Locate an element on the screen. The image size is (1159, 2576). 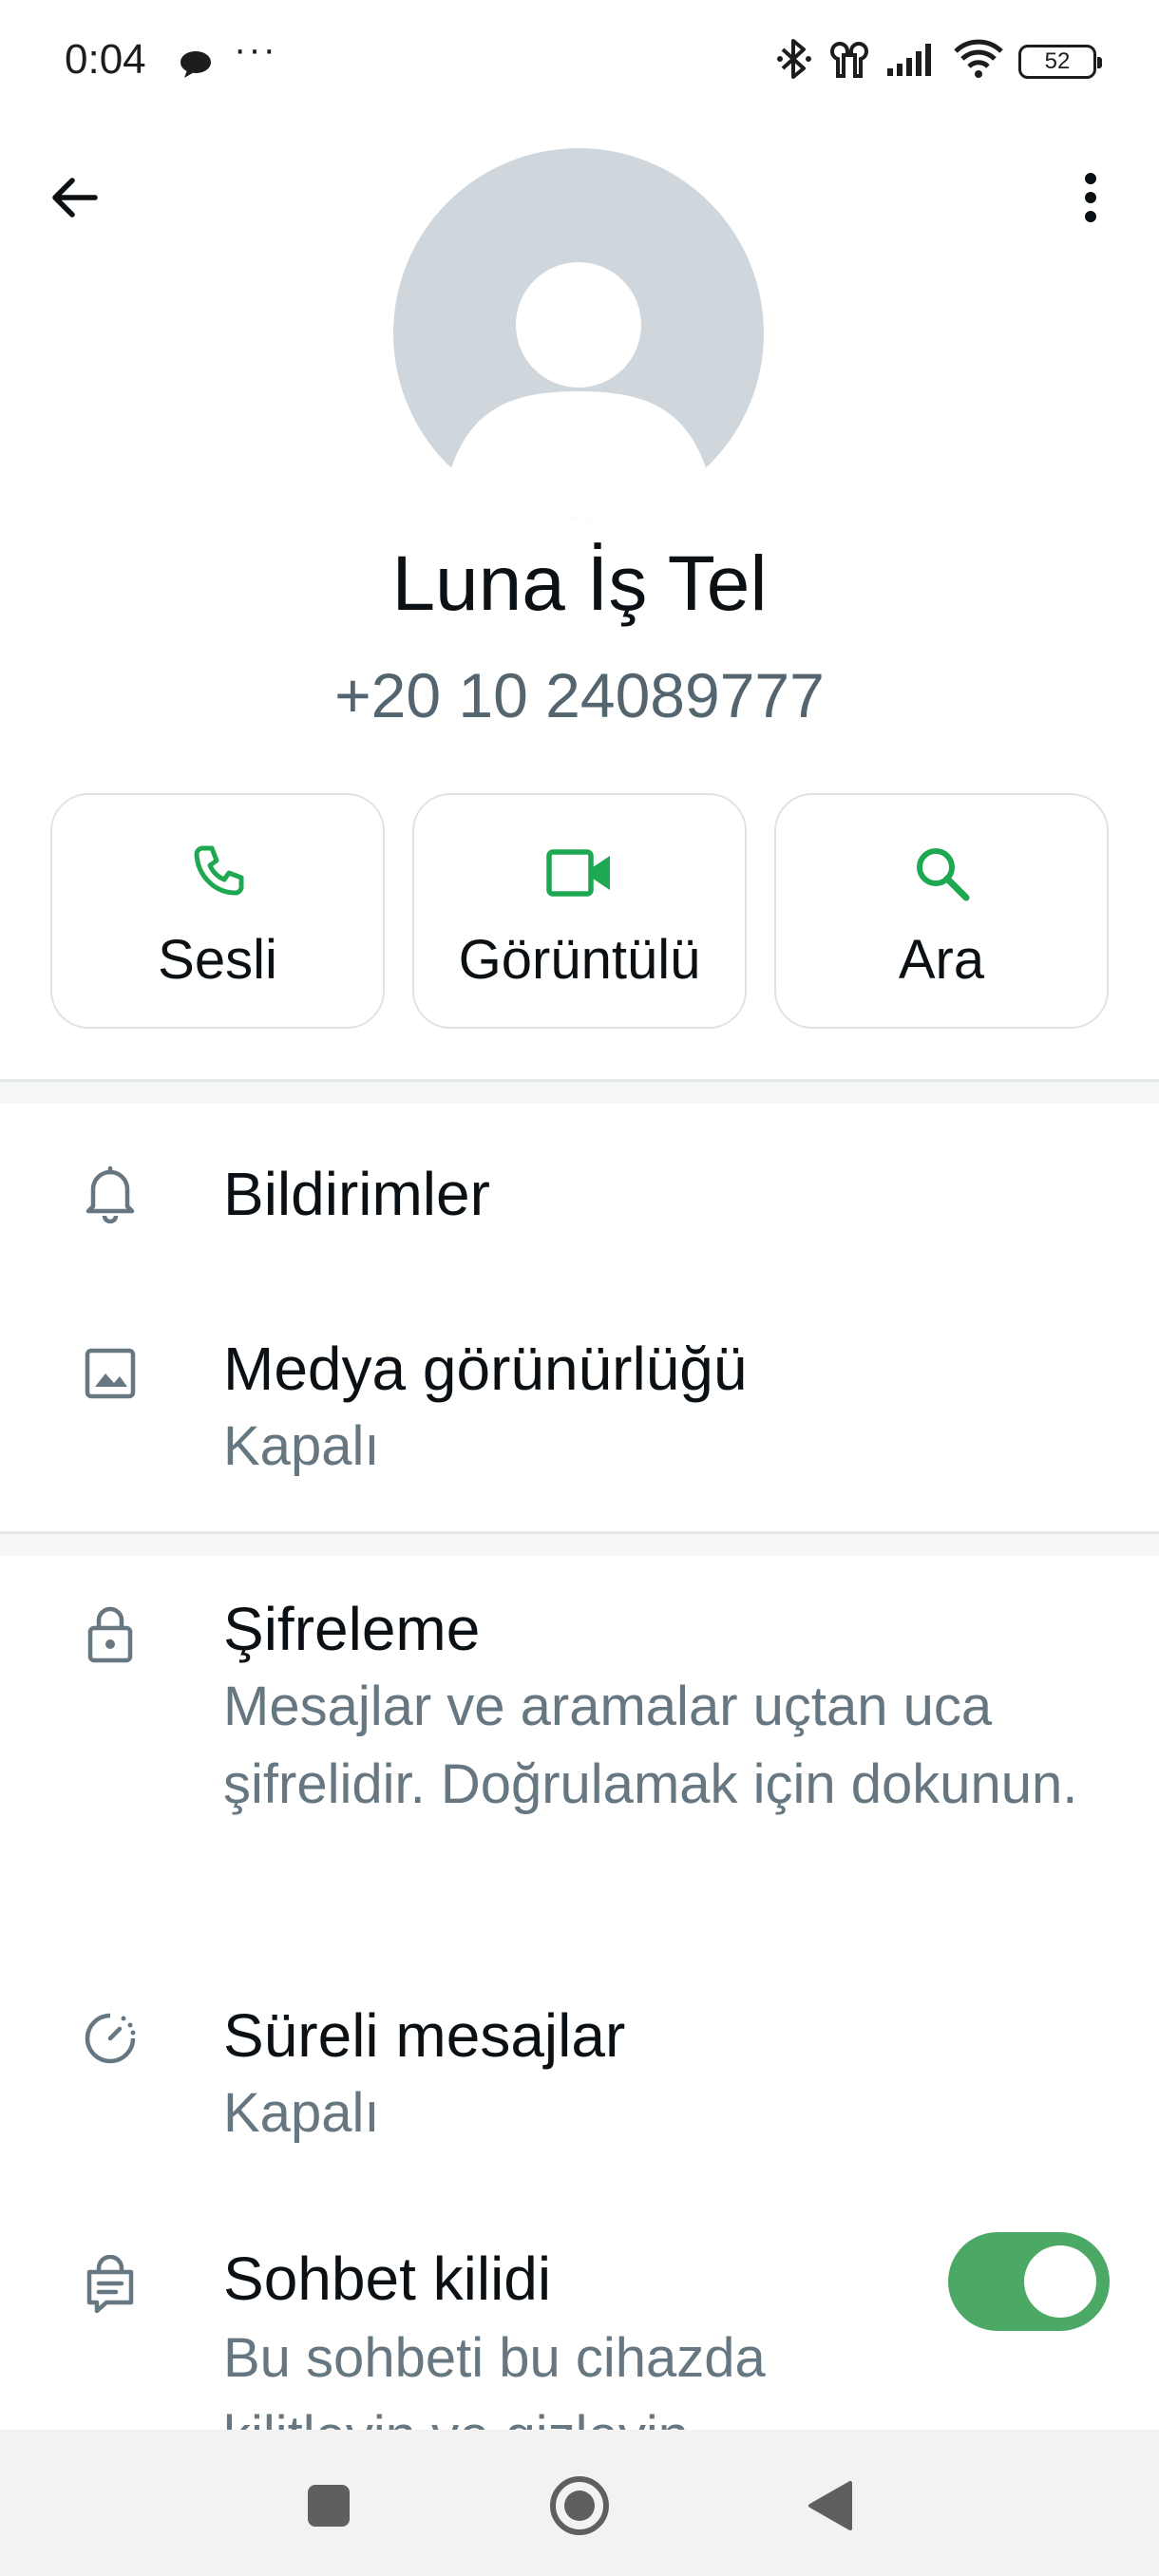
encryption-title: Şifreleme is located at coordinates (352, 1629).